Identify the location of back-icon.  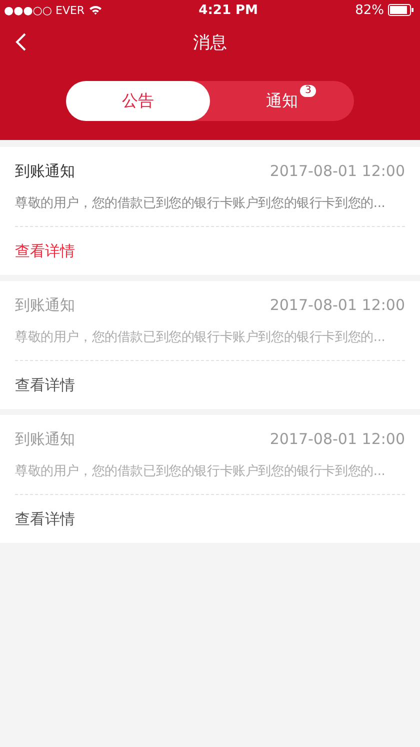
(21, 42).